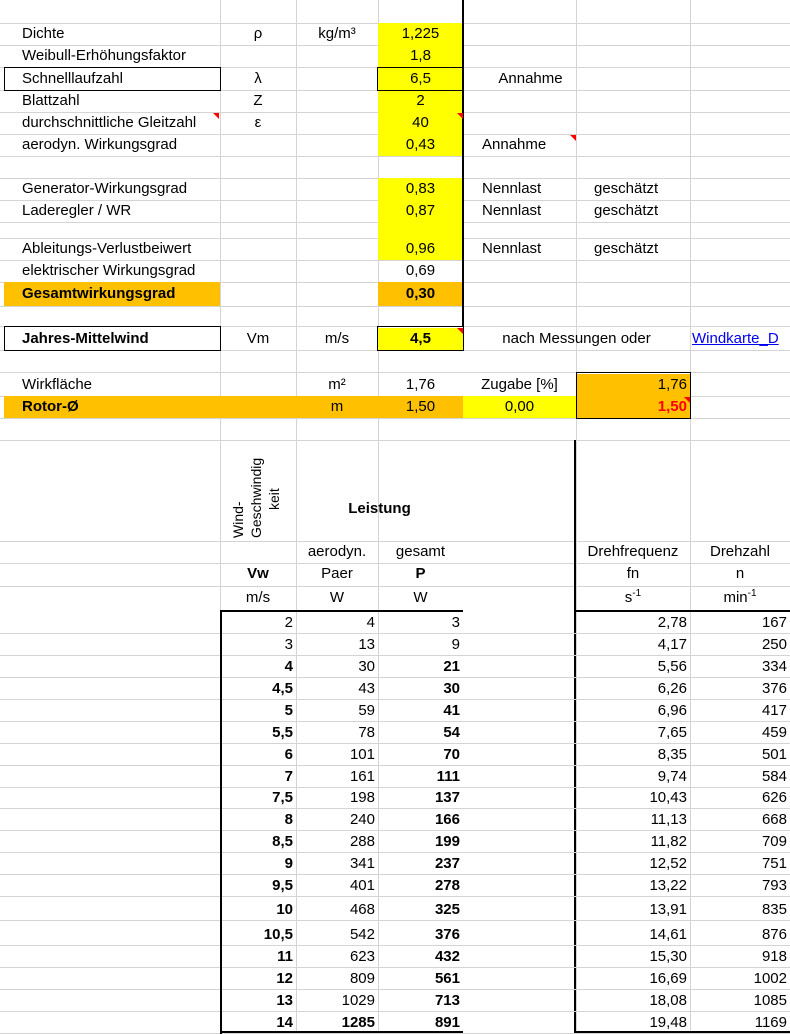  Describe the element at coordinates (774, 819) in the screenshot. I see `table-cell-n: 668` at that location.